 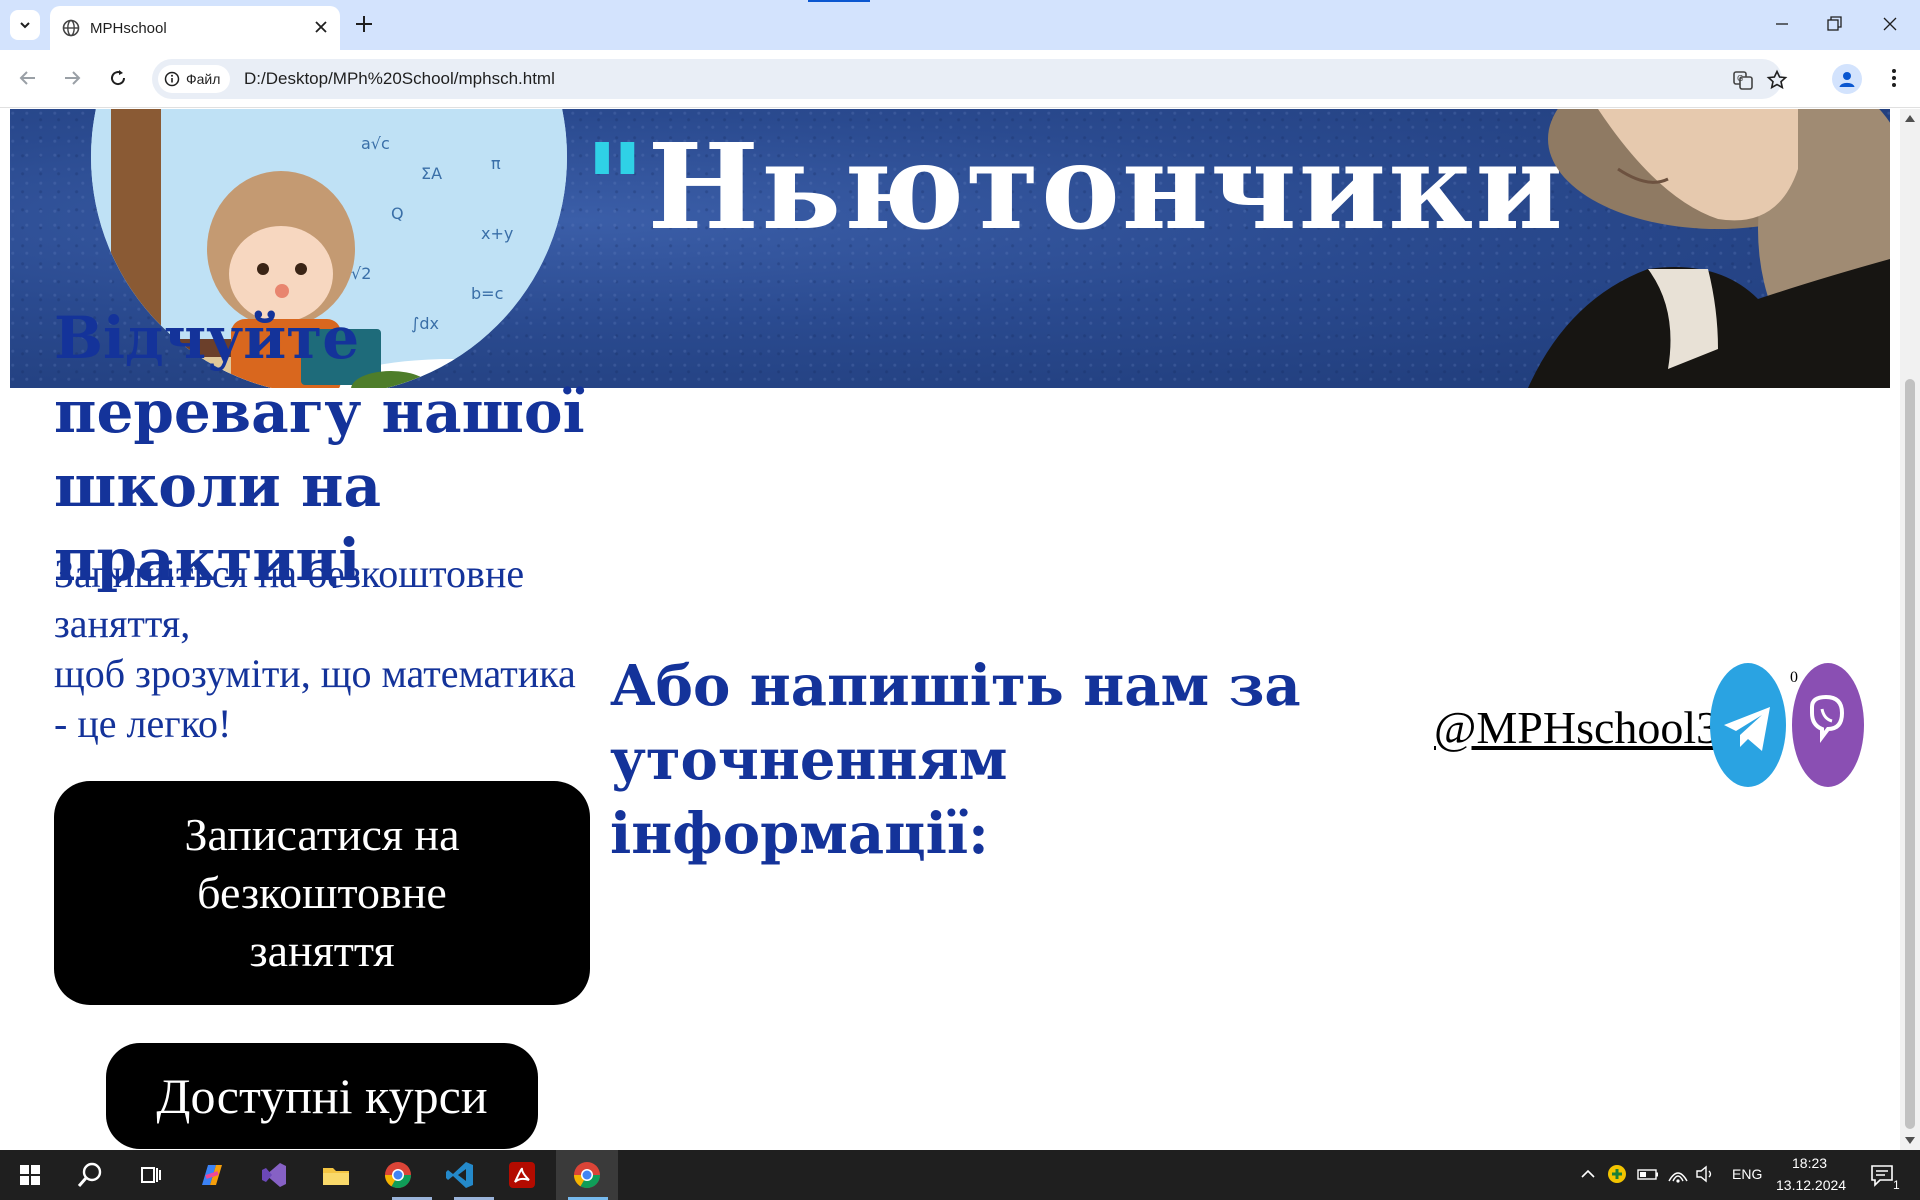 I want to click on svg-text: ΣA, so click(x=431, y=173).